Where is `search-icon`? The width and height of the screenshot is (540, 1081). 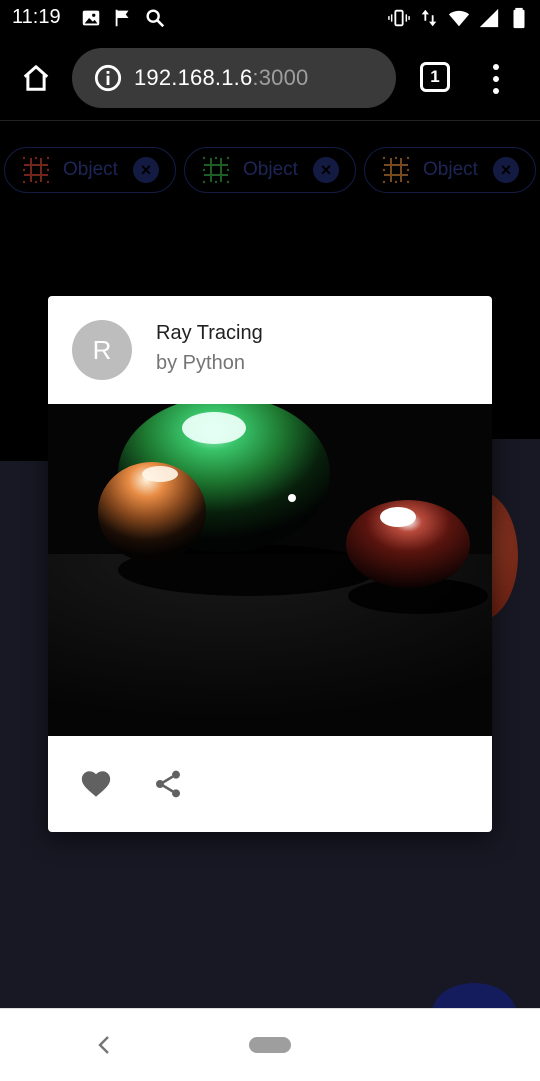 search-icon is located at coordinates (155, 18).